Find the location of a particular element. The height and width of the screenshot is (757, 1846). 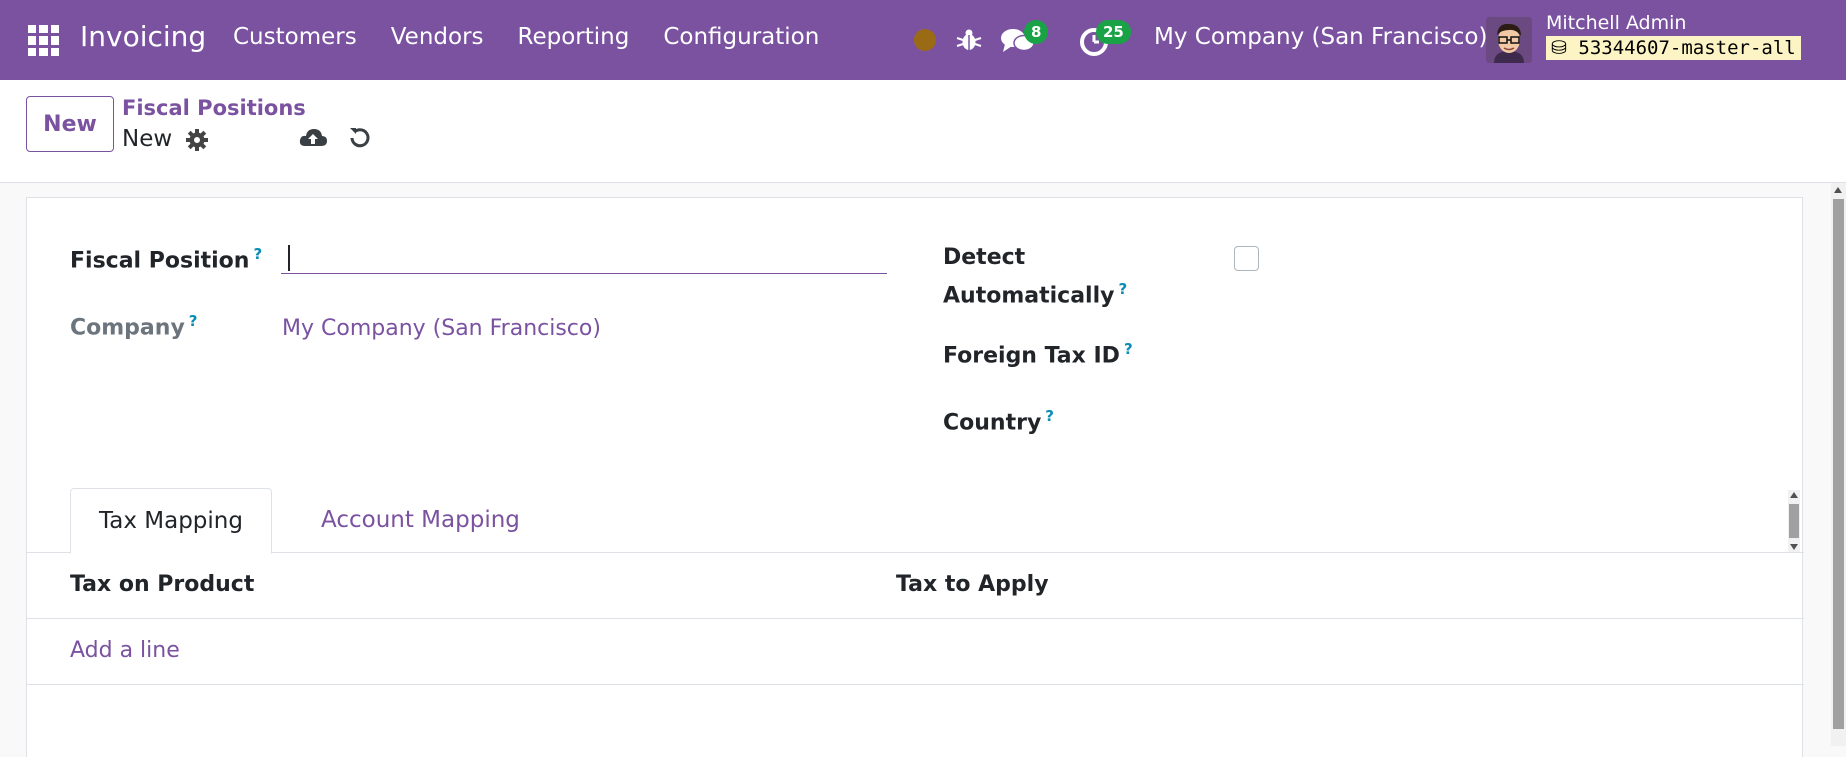

foreign-tax-id-label: Foreign Tax ID? is located at coordinates (1038, 354).